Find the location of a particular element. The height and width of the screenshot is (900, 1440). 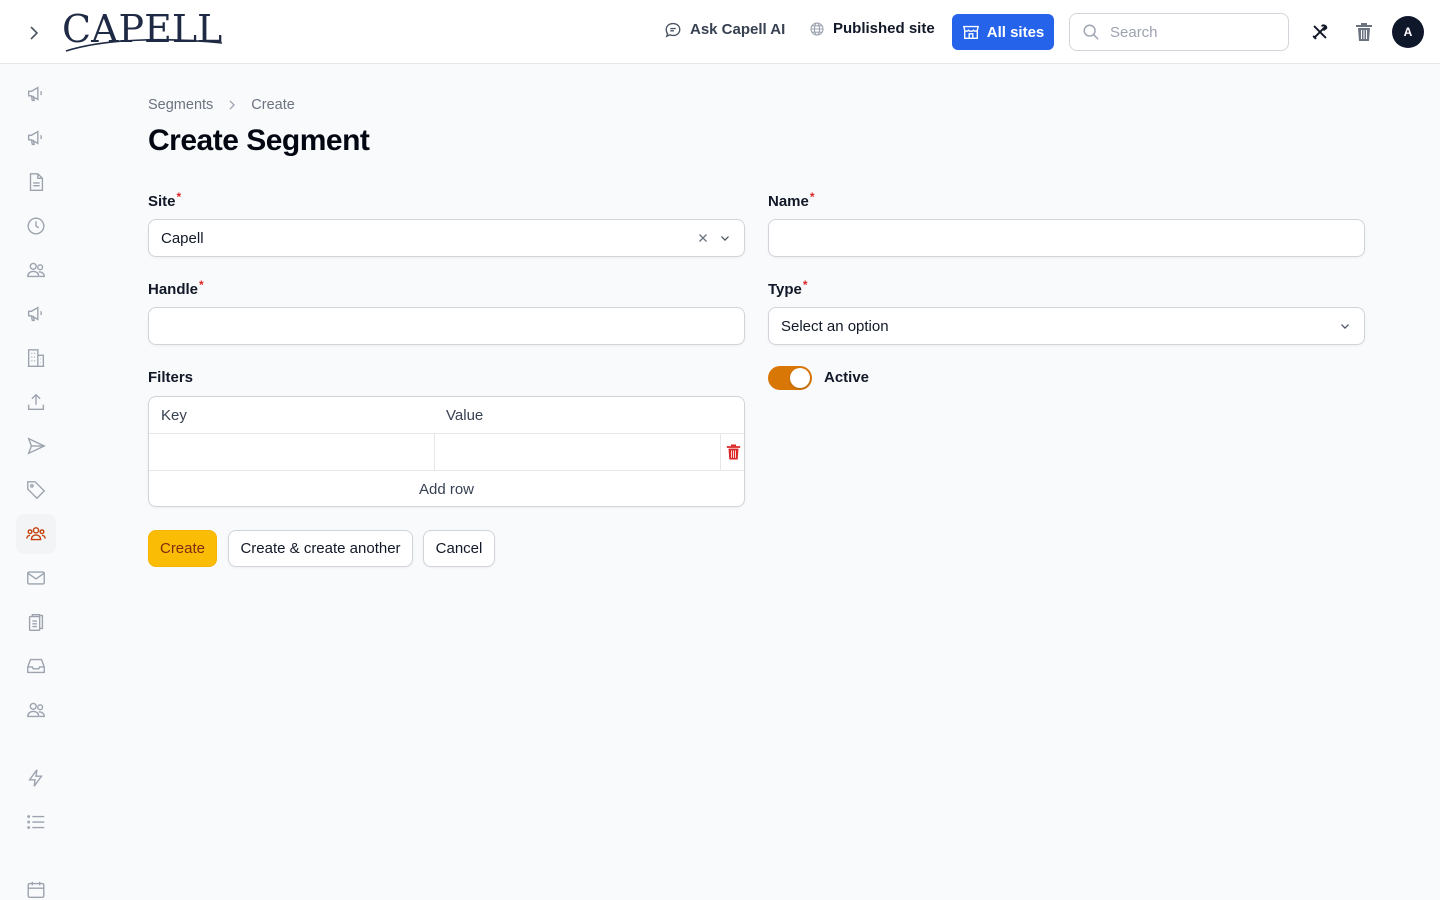

handle-label-text: Handle is located at coordinates (173, 289).